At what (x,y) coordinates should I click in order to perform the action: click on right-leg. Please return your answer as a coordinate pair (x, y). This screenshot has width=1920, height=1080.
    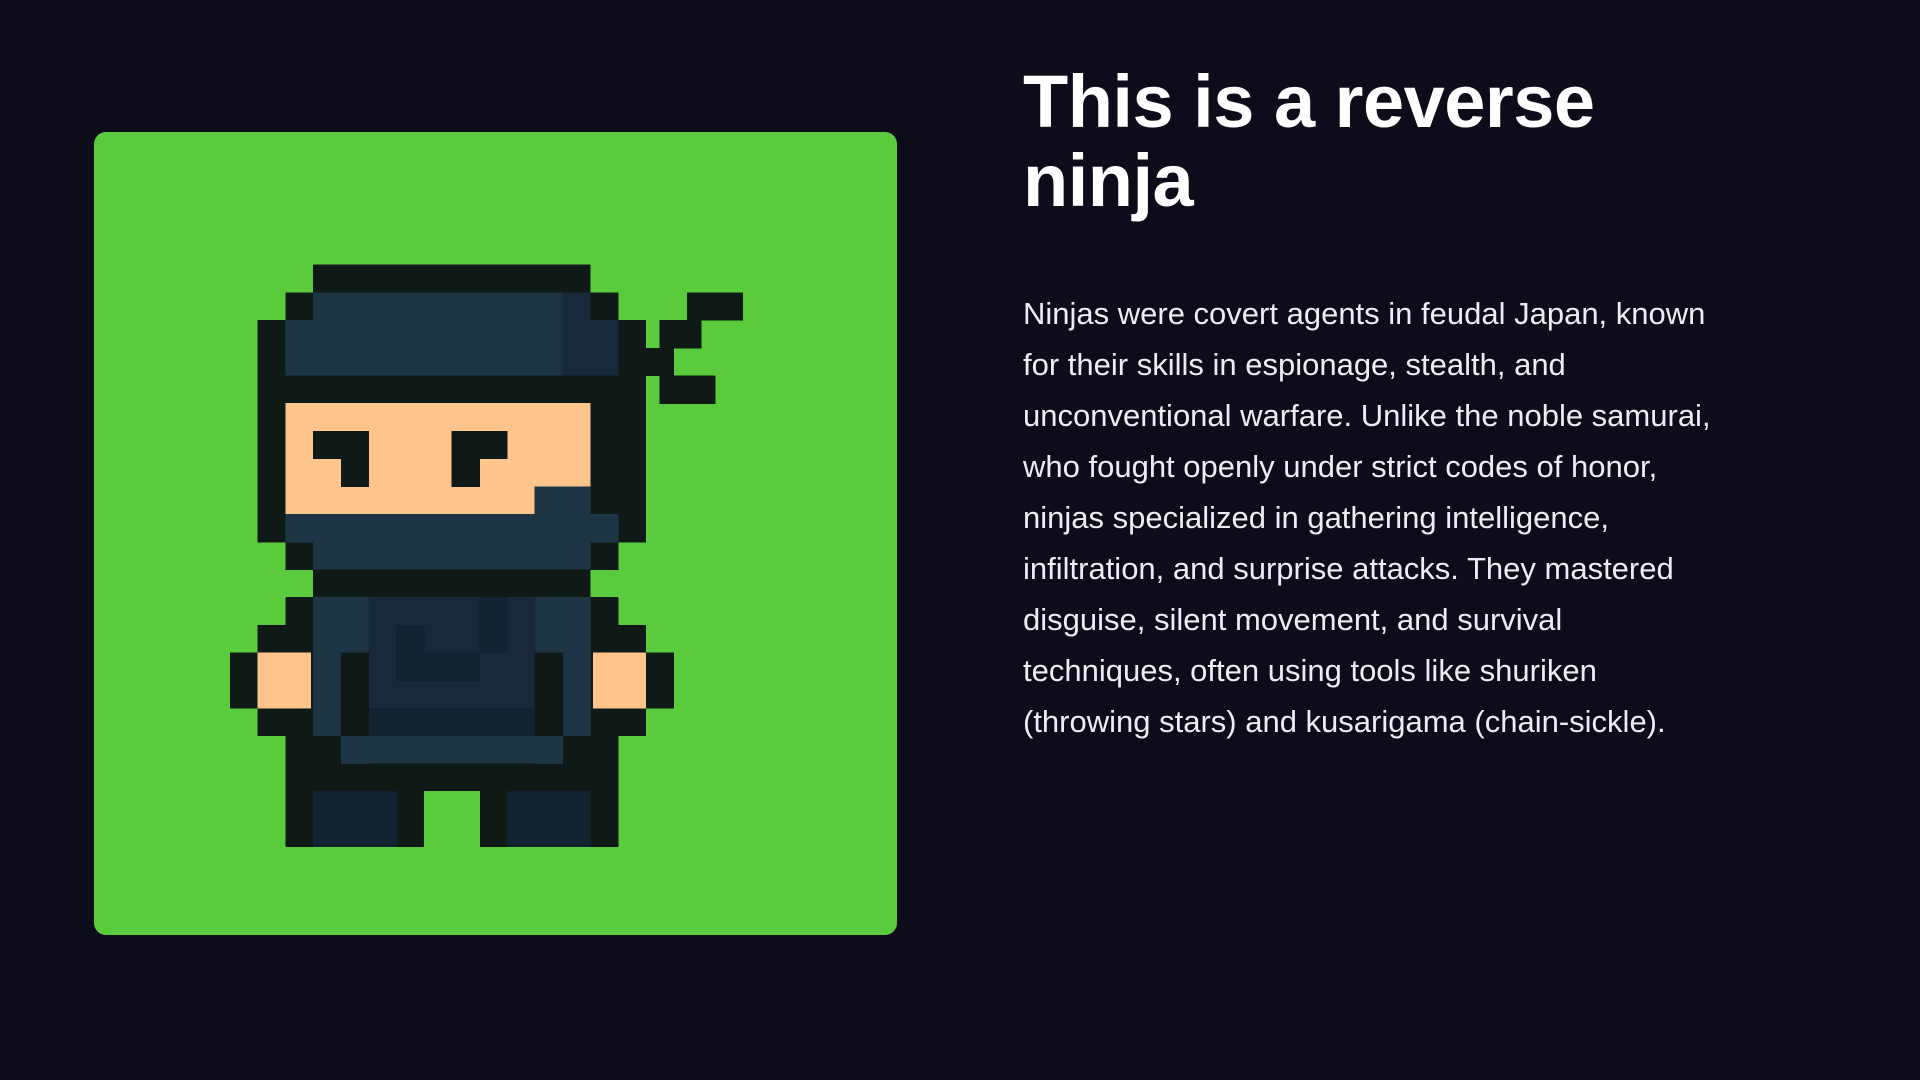
    Looking at the image, I should click on (549, 819).